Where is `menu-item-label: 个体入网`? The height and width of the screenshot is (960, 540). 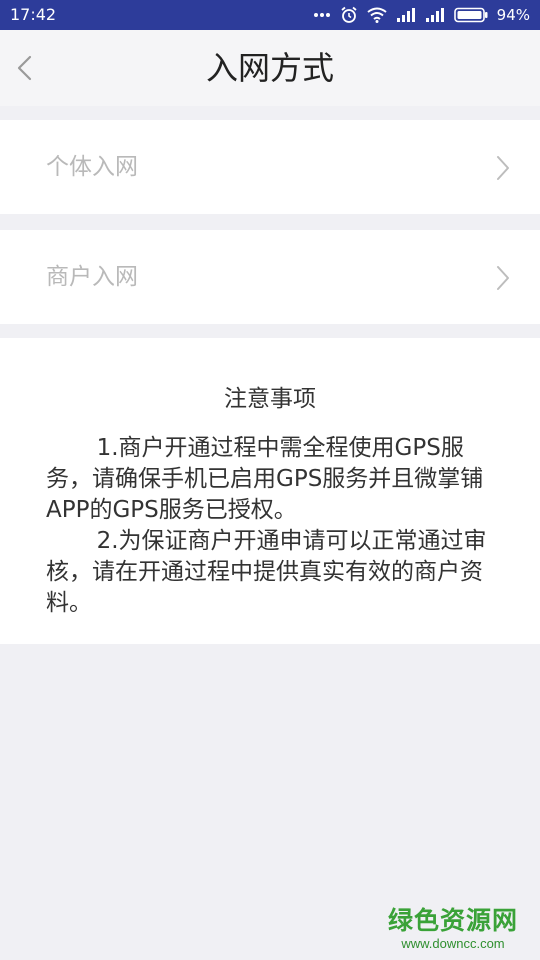 menu-item-label: 个体入网 is located at coordinates (92, 167).